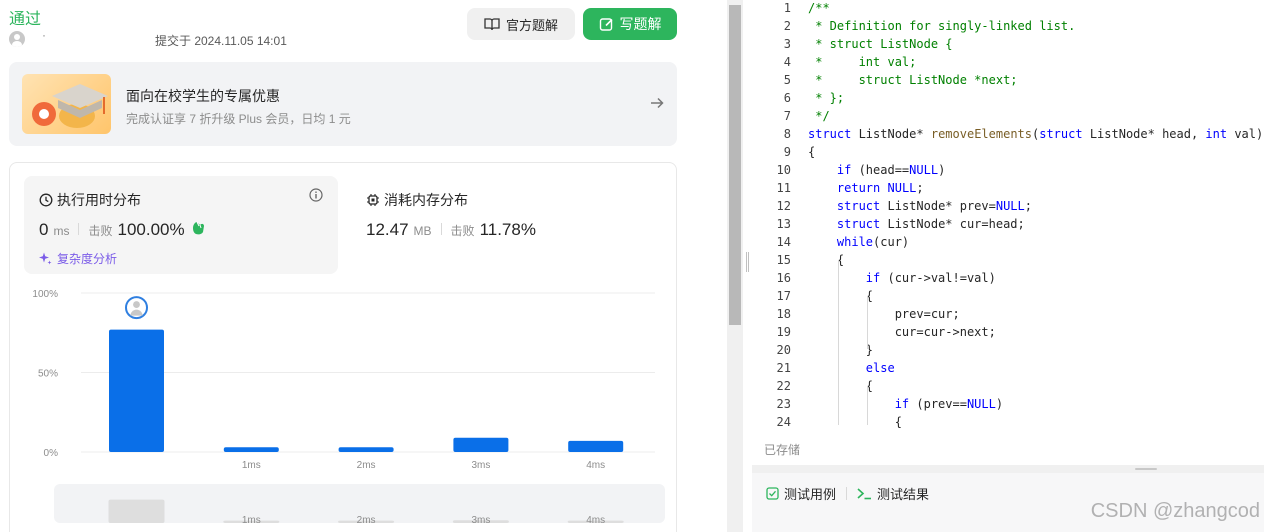 Image resolution: width=1264 pixels, height=532 pixels. I want to click on code-text: * Definition for singly-linked list., so click(942, 26).